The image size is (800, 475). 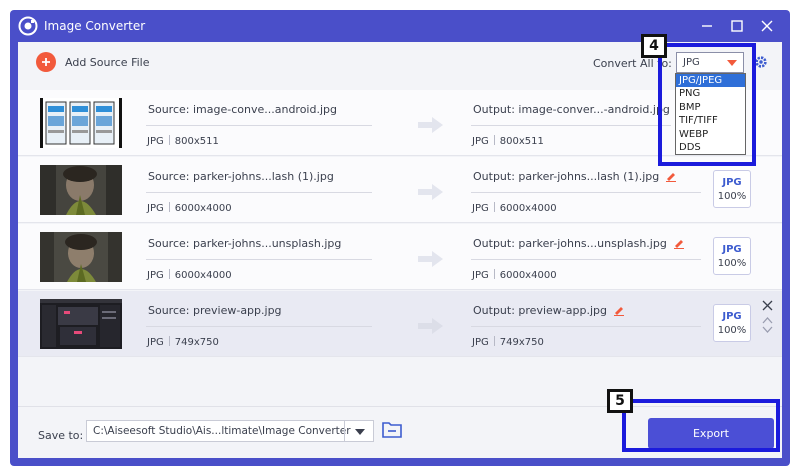 I want to click on output-meta: JPG 749x750, so click(x=508, y=342).